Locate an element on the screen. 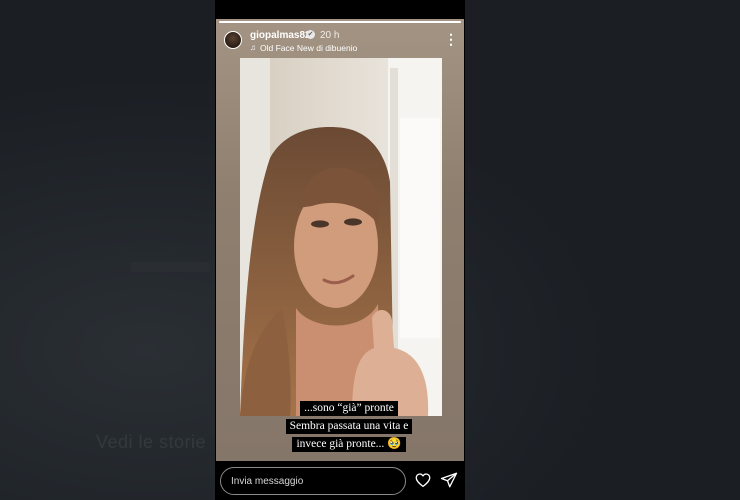  overlay-line-2: Sembra passata una vita e is located at coordinates (349, 426).